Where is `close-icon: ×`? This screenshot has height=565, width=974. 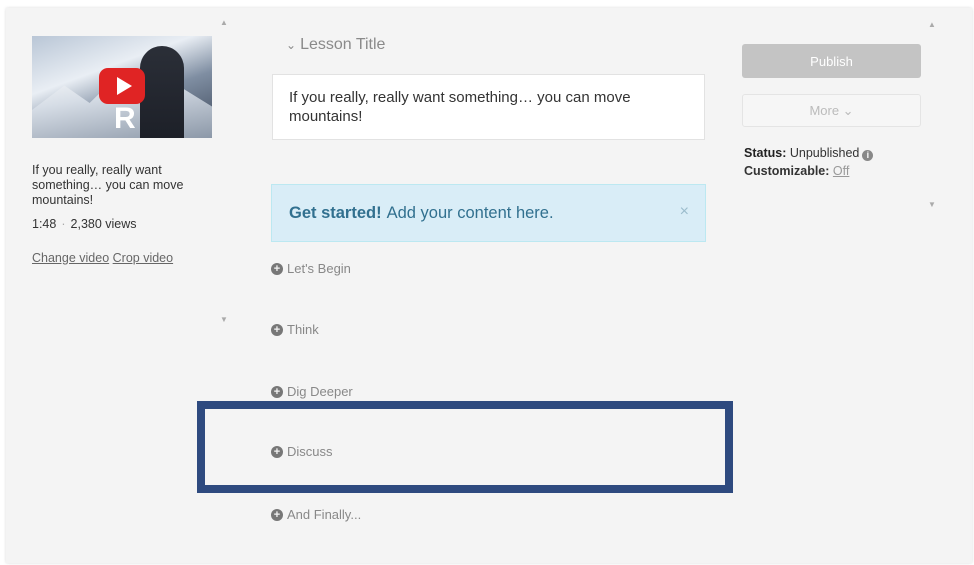
close-icon: × is located at coordinates (684, 212).